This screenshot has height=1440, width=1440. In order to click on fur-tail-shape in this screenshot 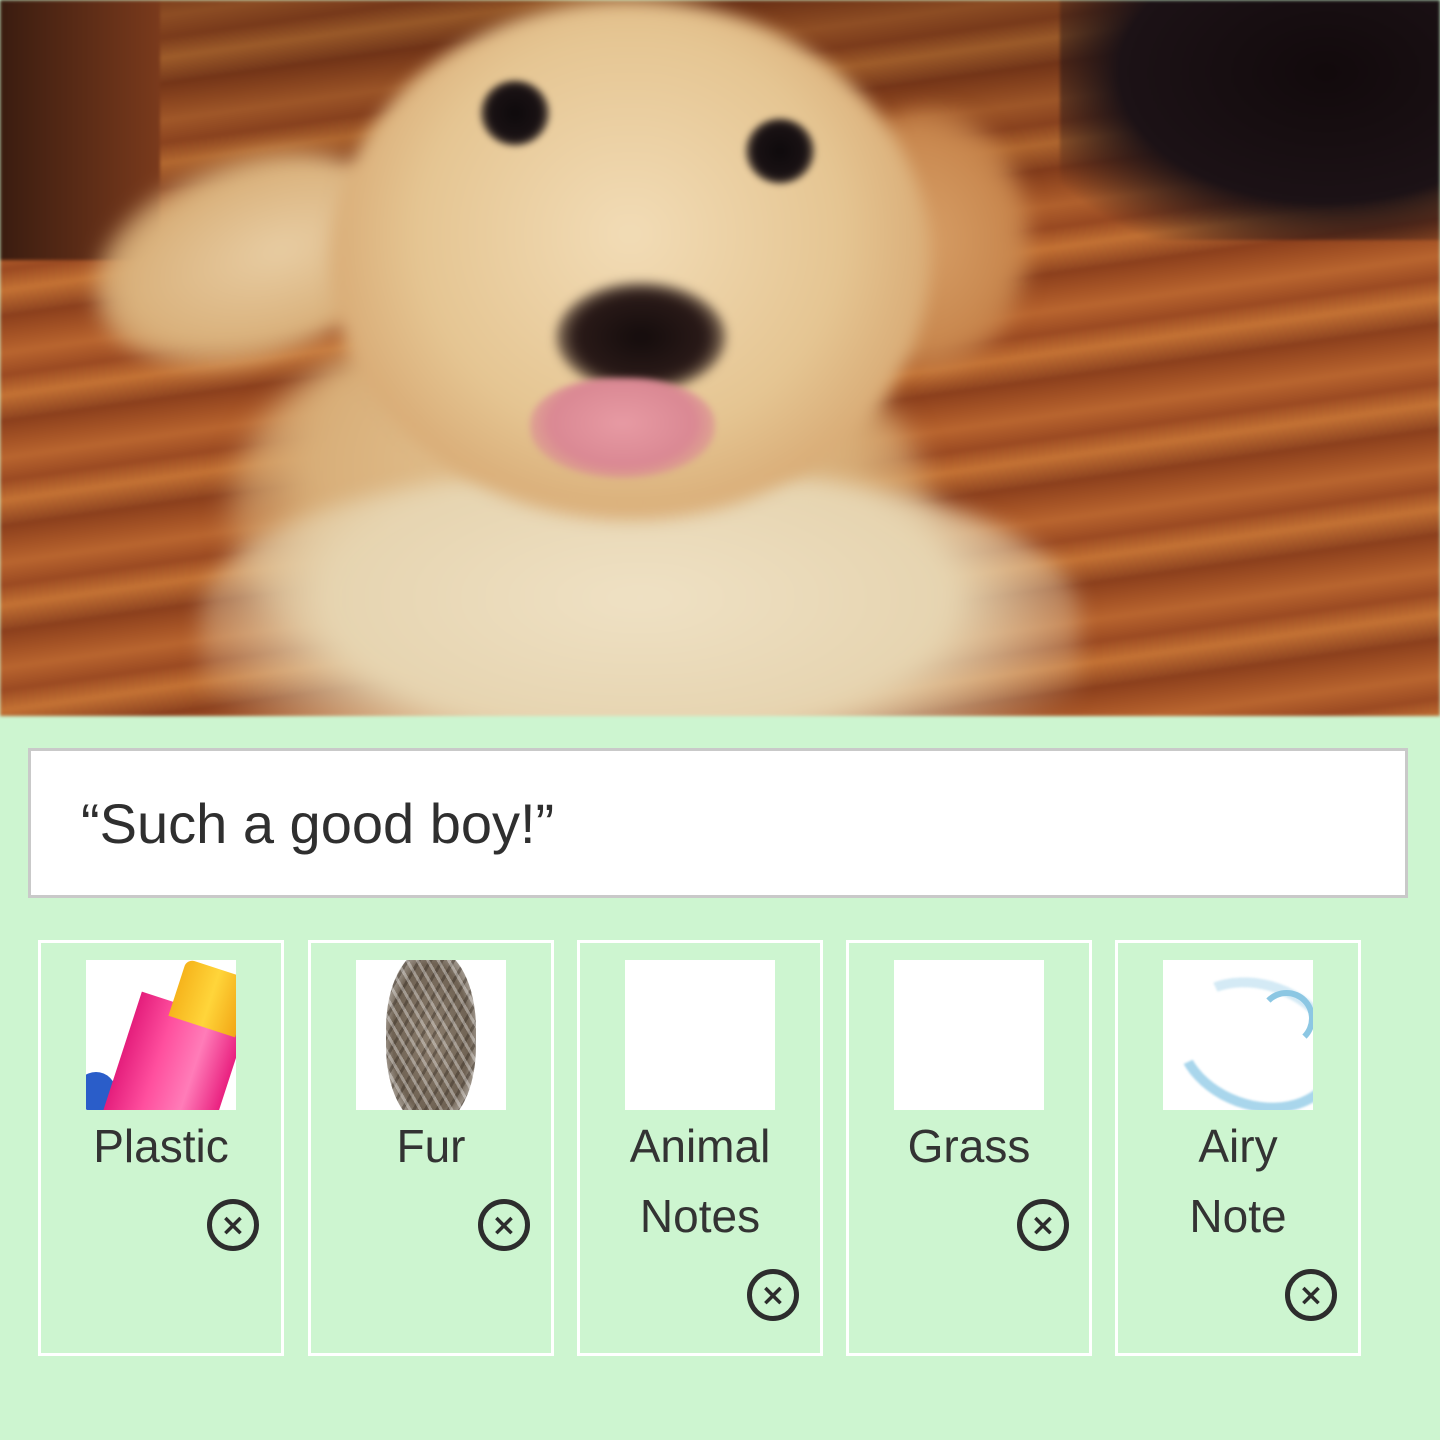, I will do `click(431, 1035)`.